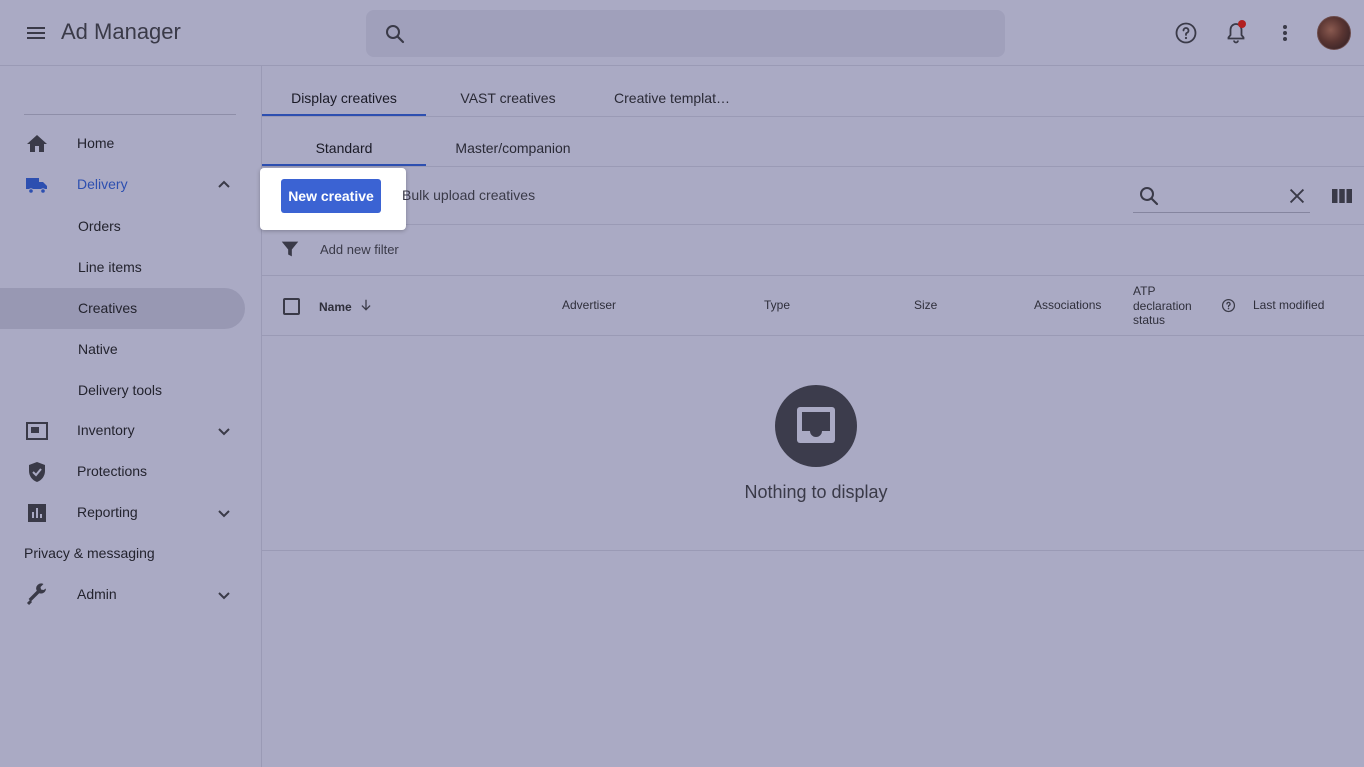 The width and height of the screenshot is (1364, 767). Describe the element at coordinates (36, 186) in the screenshot. I see `truck-icon` at that location.